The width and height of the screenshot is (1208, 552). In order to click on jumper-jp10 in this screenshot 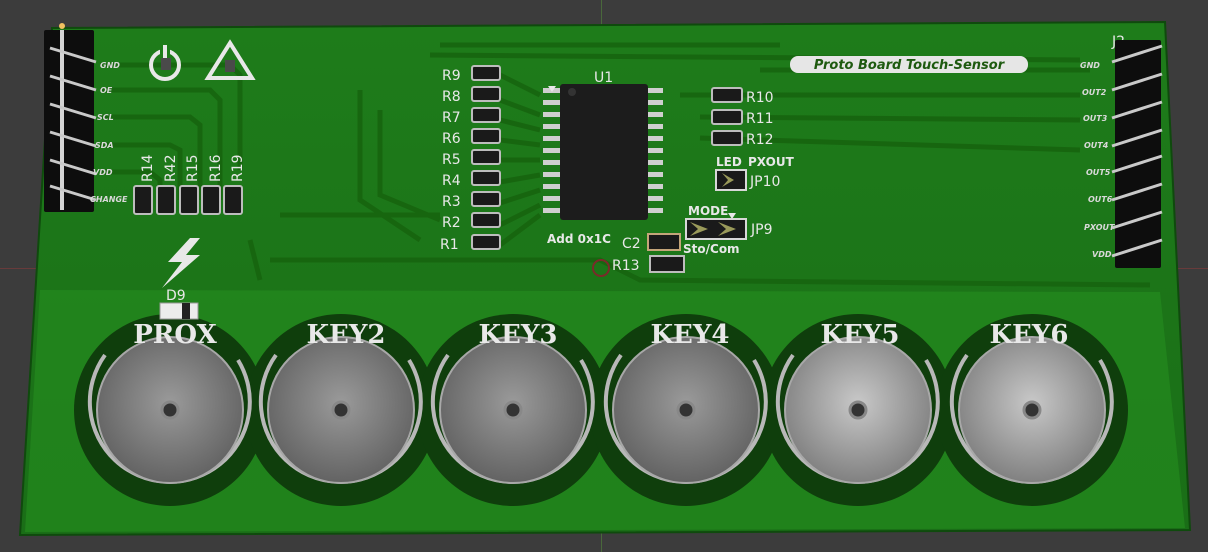, I will do `click(731, 180)`.